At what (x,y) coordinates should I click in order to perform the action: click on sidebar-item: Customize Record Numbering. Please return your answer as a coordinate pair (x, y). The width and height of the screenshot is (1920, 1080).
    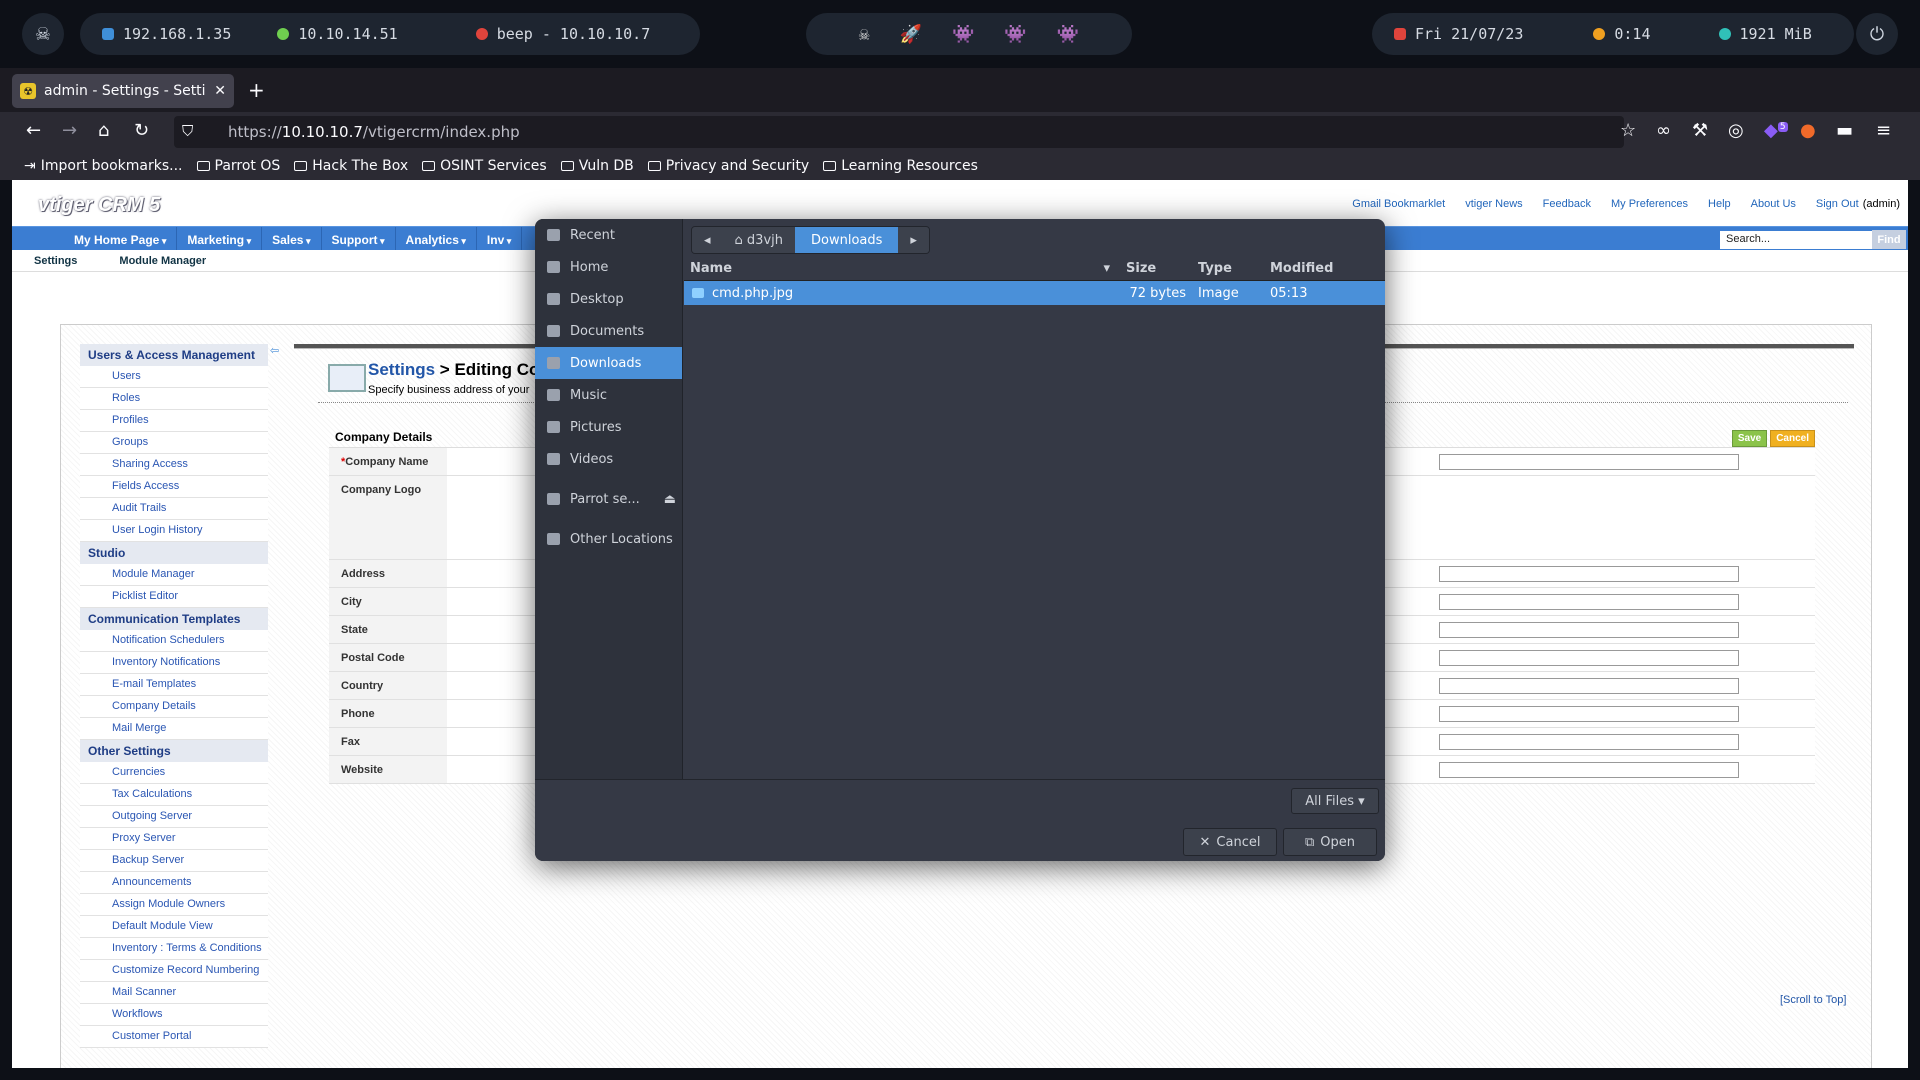
    Looking at the image, I should click on (174, 971).